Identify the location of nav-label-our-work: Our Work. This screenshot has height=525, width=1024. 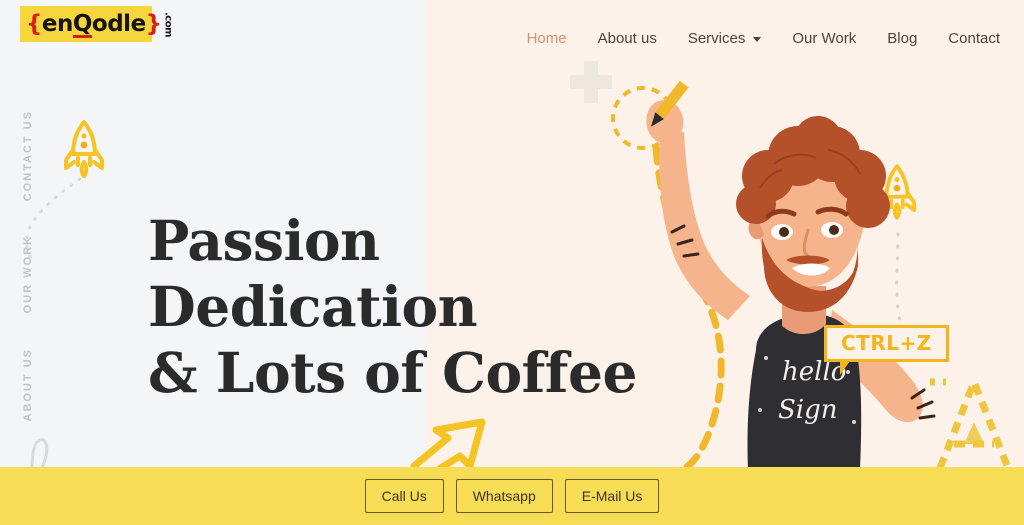
(824, 38).